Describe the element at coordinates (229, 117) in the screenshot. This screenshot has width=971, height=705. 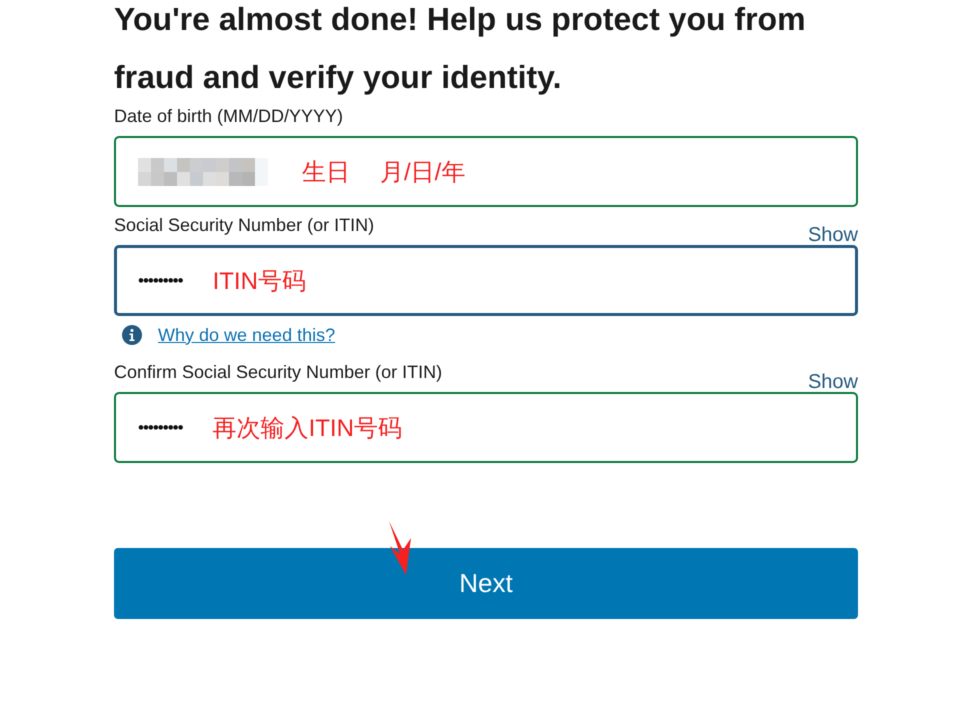
I see `field-label: Date of birth (MM/DD/YYYY)` at that location.